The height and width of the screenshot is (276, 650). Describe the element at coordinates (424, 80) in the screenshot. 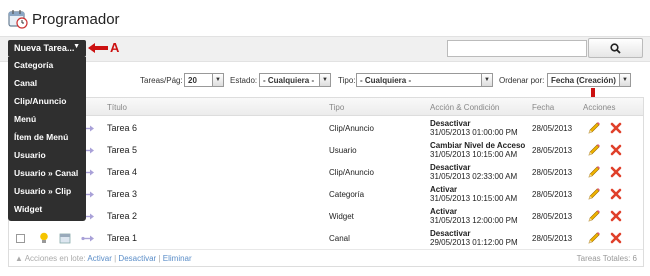

I see `type-select: - Cualquiera - ▼` at that location.